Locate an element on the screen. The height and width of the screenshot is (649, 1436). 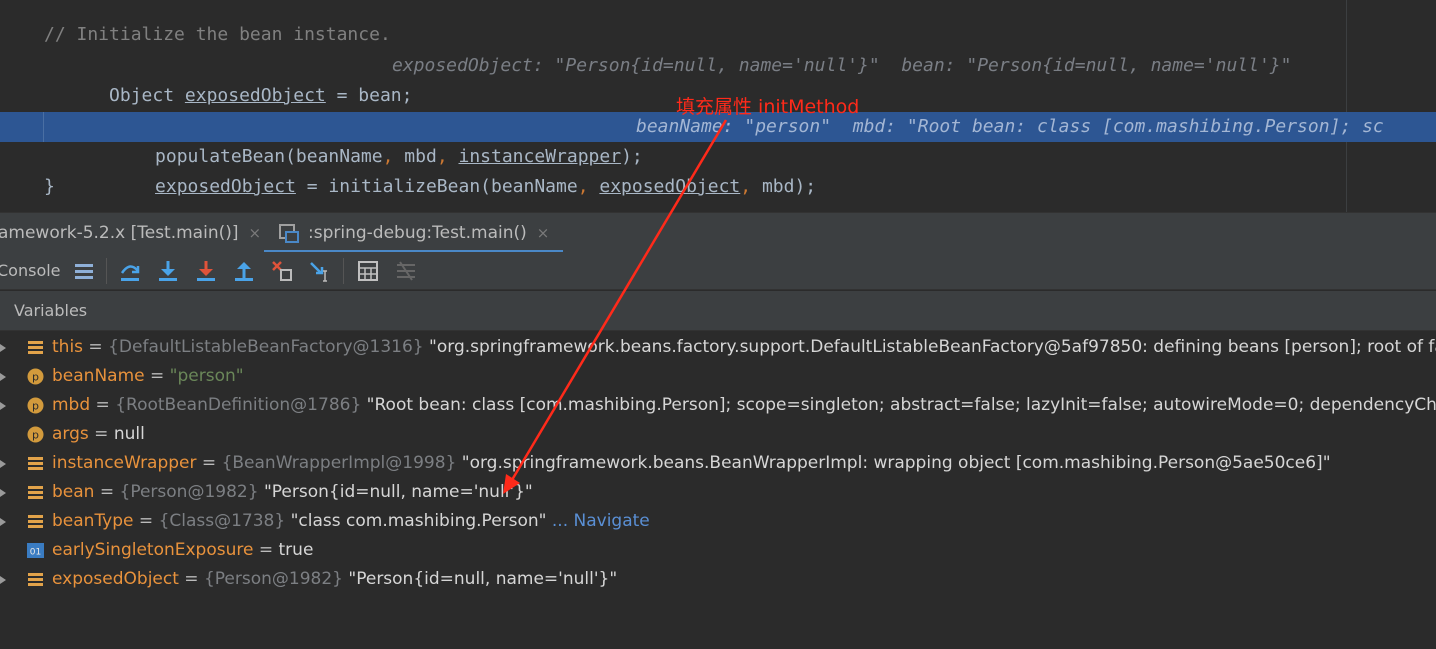
tab-session-framework: amework-5.2.x [Test.main()] × is located at coordinates (130, 233).